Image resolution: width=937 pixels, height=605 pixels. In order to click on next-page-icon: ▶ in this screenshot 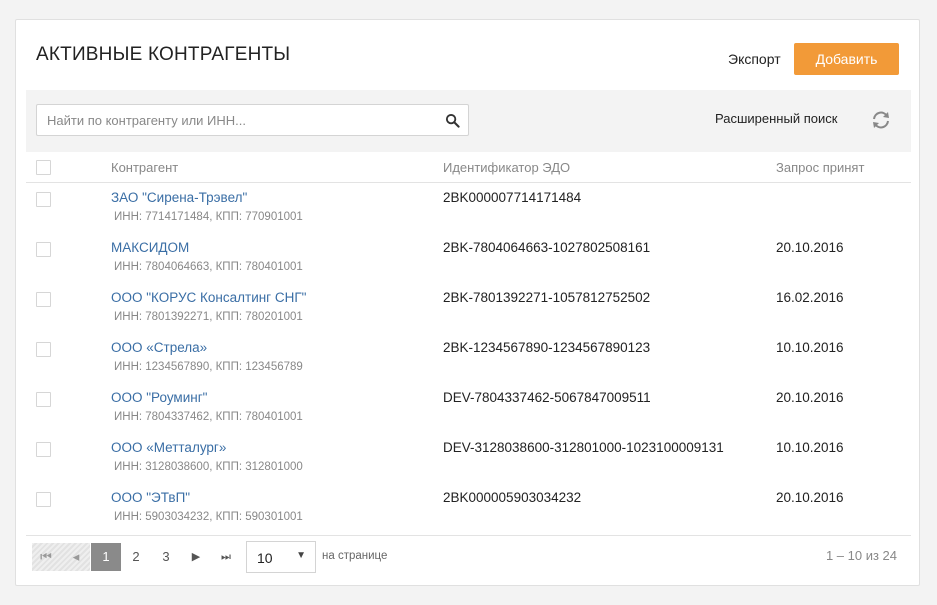, I will do `click(196, 557)`.